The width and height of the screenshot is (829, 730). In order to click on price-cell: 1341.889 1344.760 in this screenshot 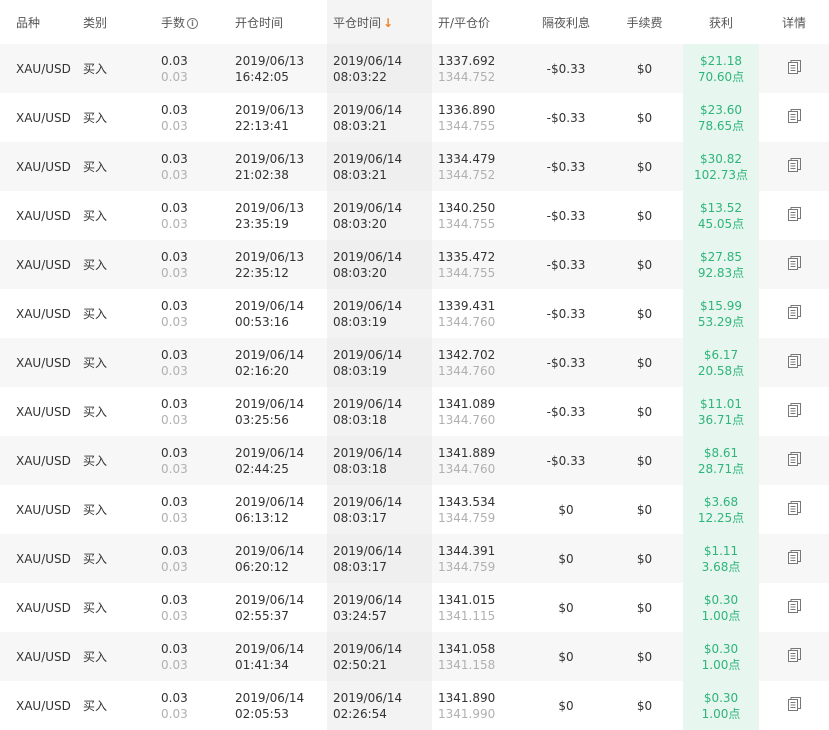, I will do `click(479, 460)`.